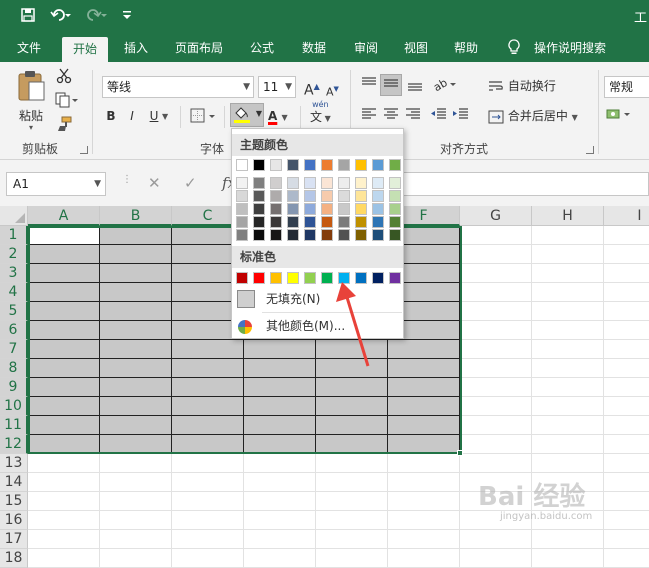 Image resolution: width=649 pixels, height=568 pixels. What do you see at coordinates (208, 558) in the screenshot?
I see `cell-c18` at bounding box center [208, 558].